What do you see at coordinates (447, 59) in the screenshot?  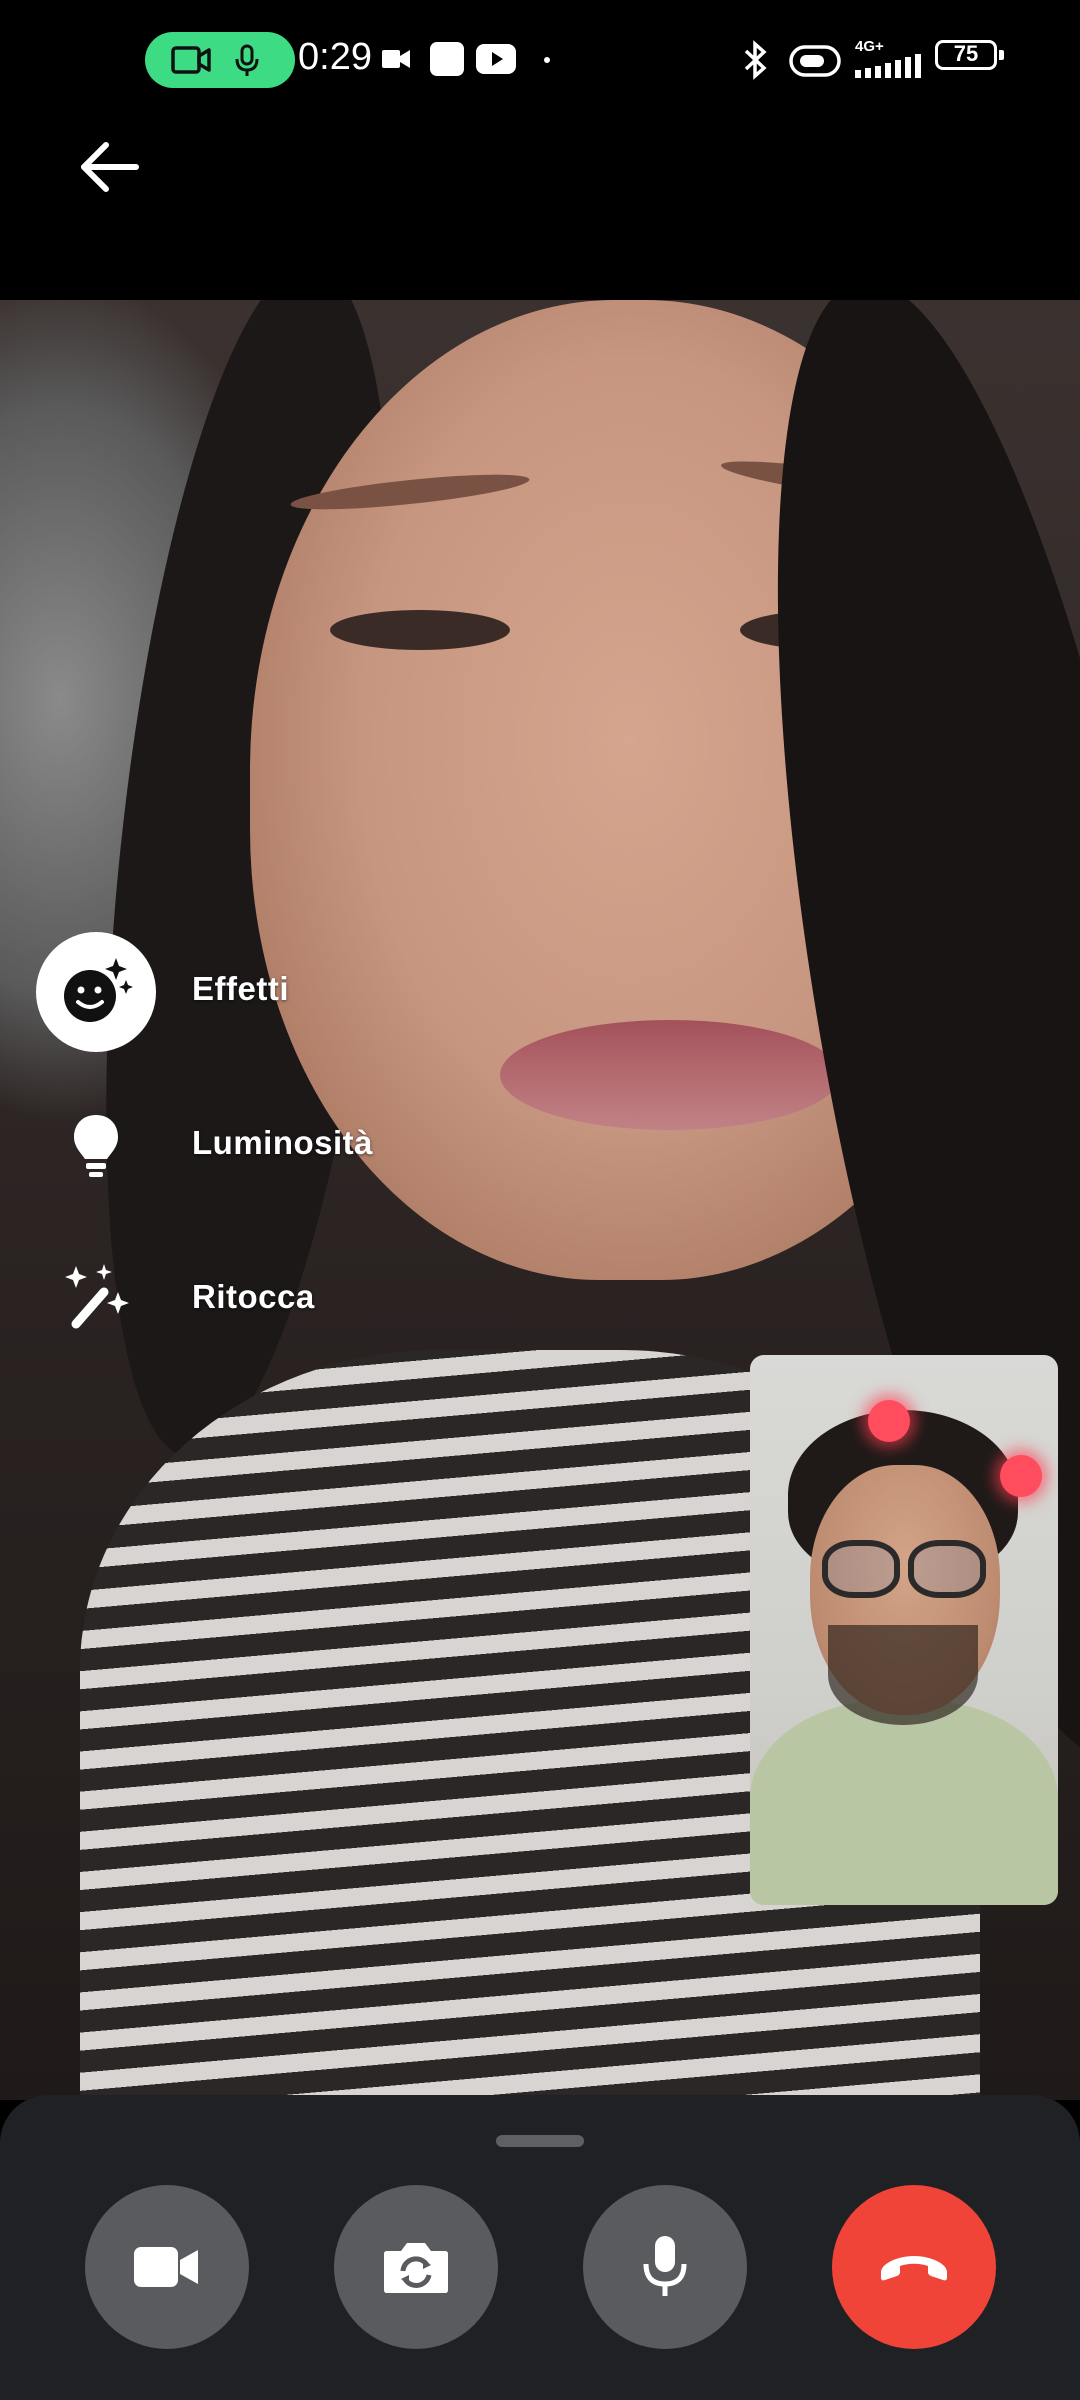 I see `app-icon` at bounding box center [447, 59].